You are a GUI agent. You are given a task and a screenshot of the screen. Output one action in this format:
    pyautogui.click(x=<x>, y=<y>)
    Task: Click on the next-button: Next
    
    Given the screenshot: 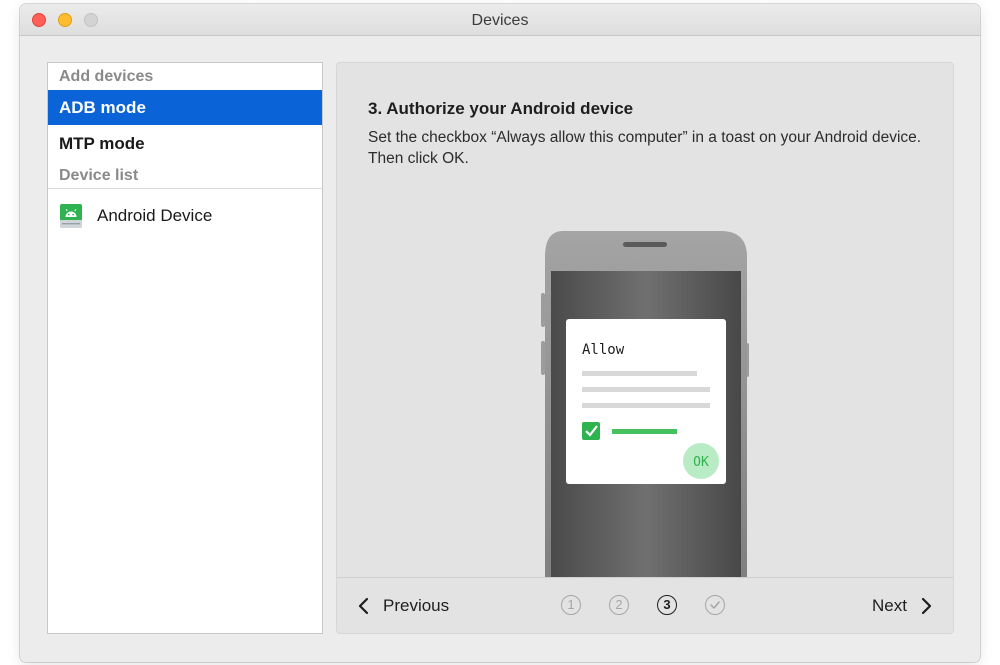 What is the action you would take?
    pyautogui.click(x=902, y=605)
    